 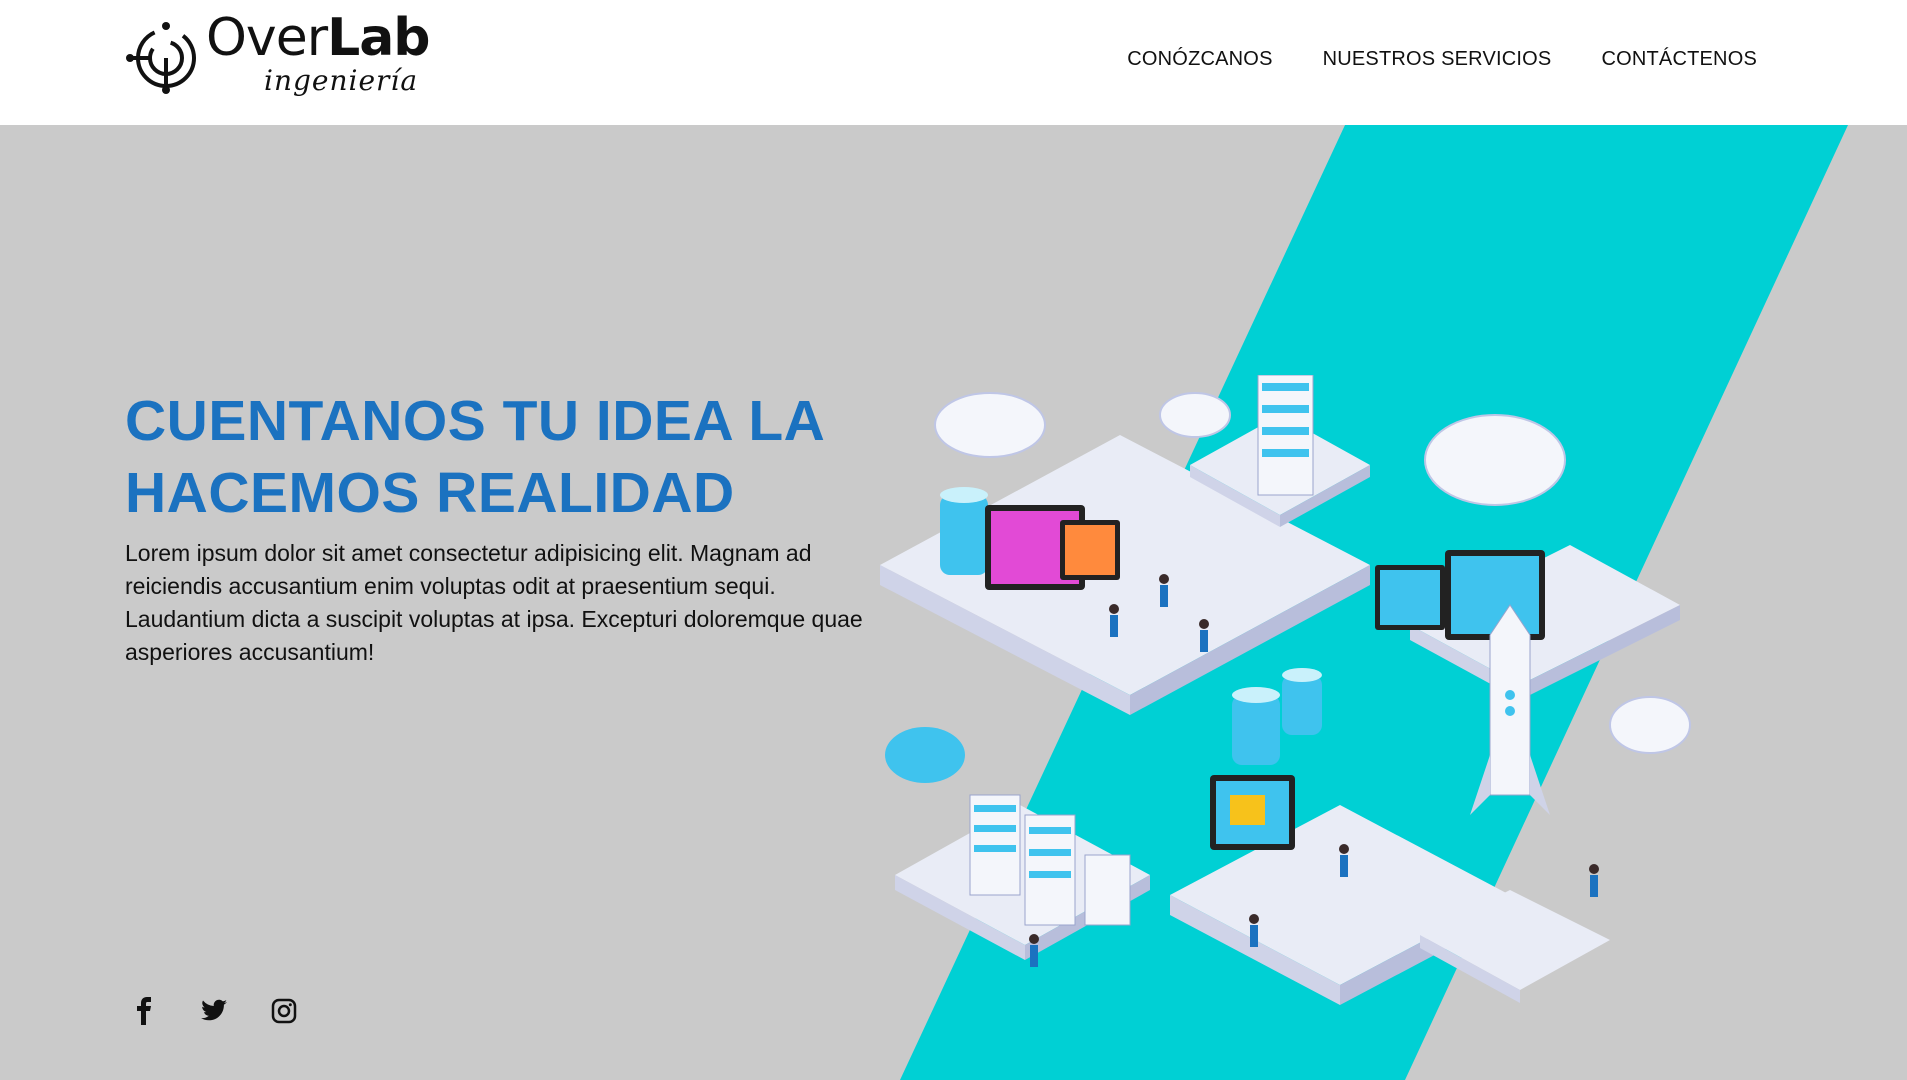 I want to click on logo-mark-icon, so click(x=161, y=58).